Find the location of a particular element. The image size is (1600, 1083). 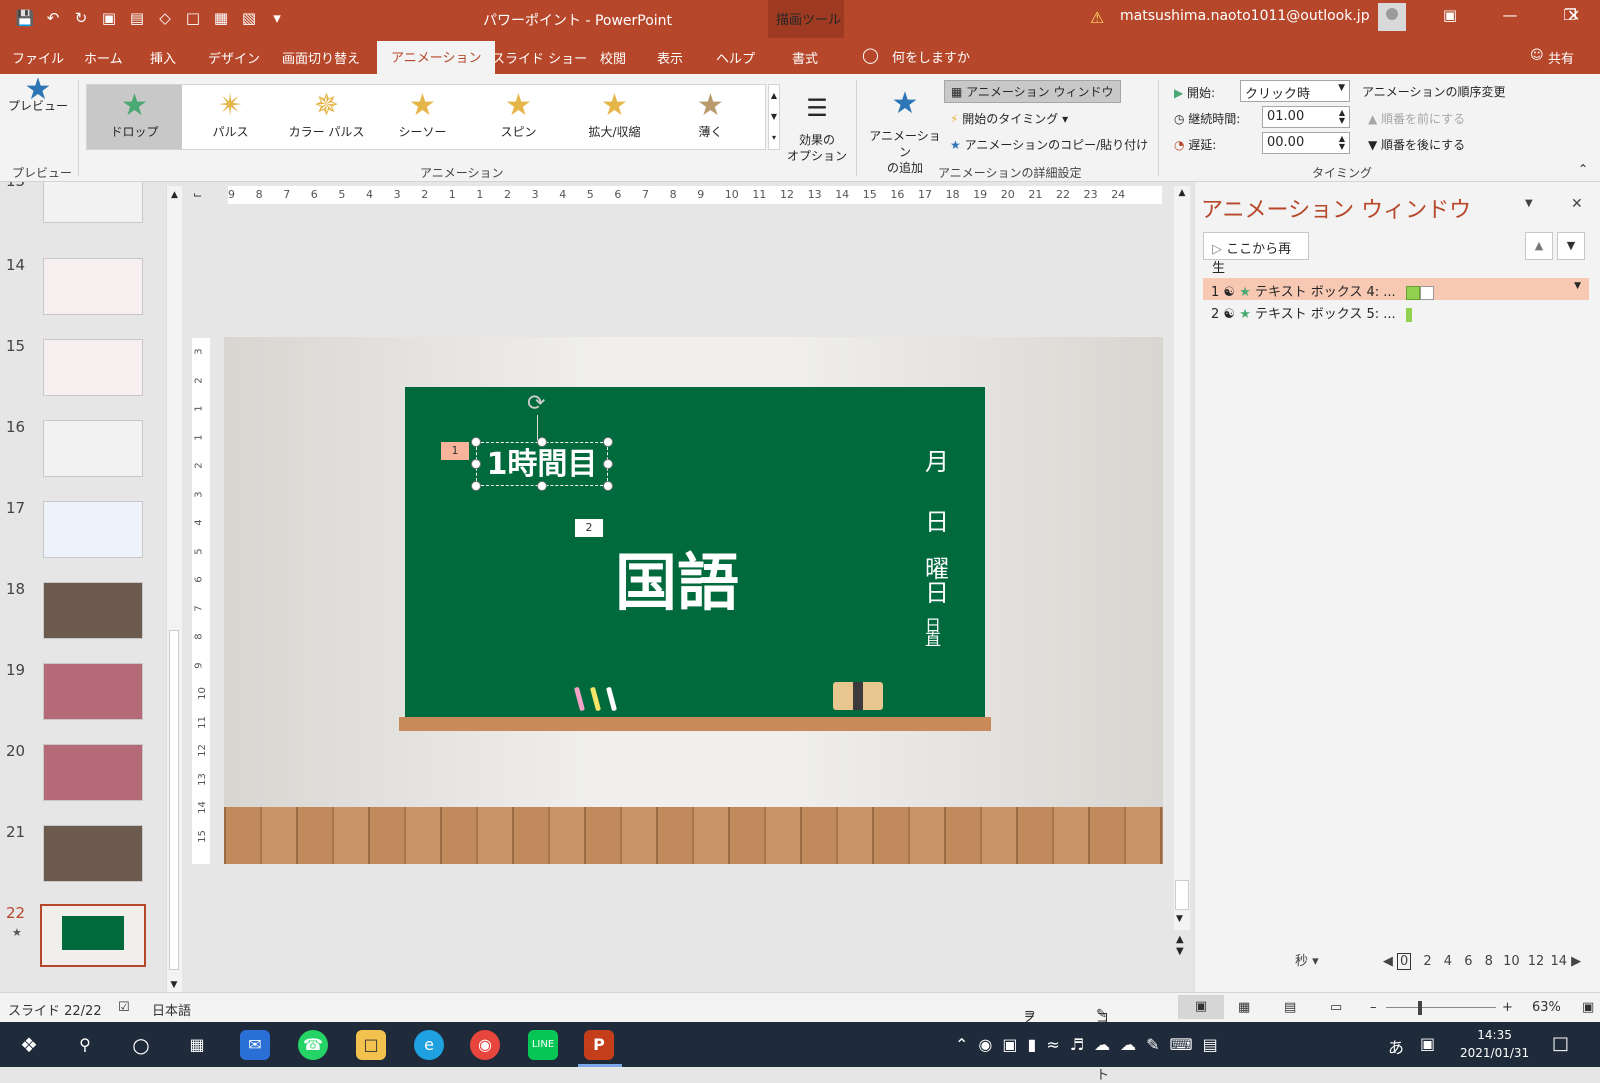

meet-icon: ◉ is located at coordinates (990, 1044).